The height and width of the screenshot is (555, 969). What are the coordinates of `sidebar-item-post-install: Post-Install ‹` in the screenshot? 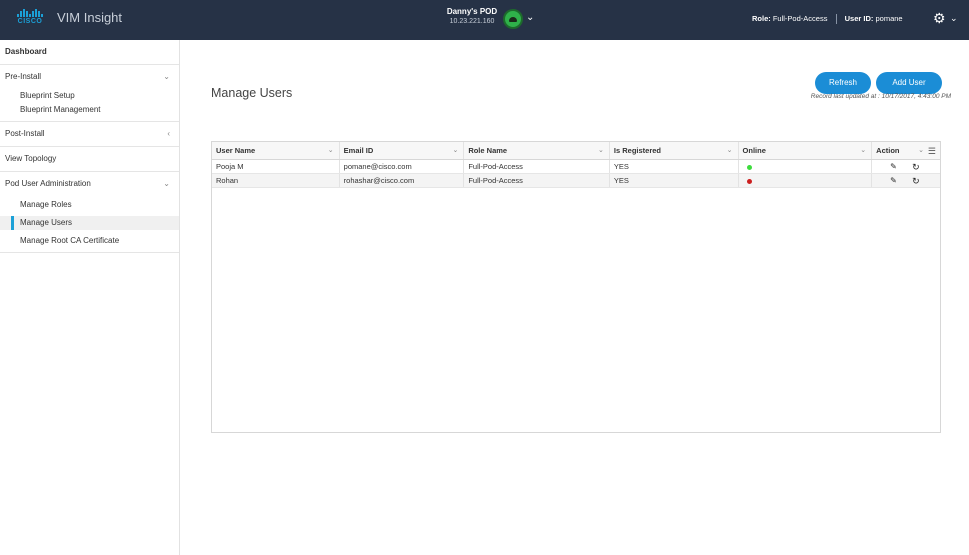 It's located at (89, 134).